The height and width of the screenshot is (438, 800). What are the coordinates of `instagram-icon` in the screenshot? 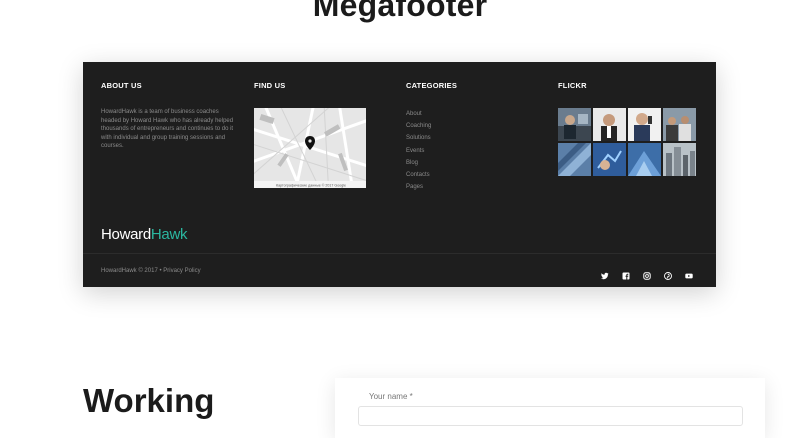 It's located at (647, 273).